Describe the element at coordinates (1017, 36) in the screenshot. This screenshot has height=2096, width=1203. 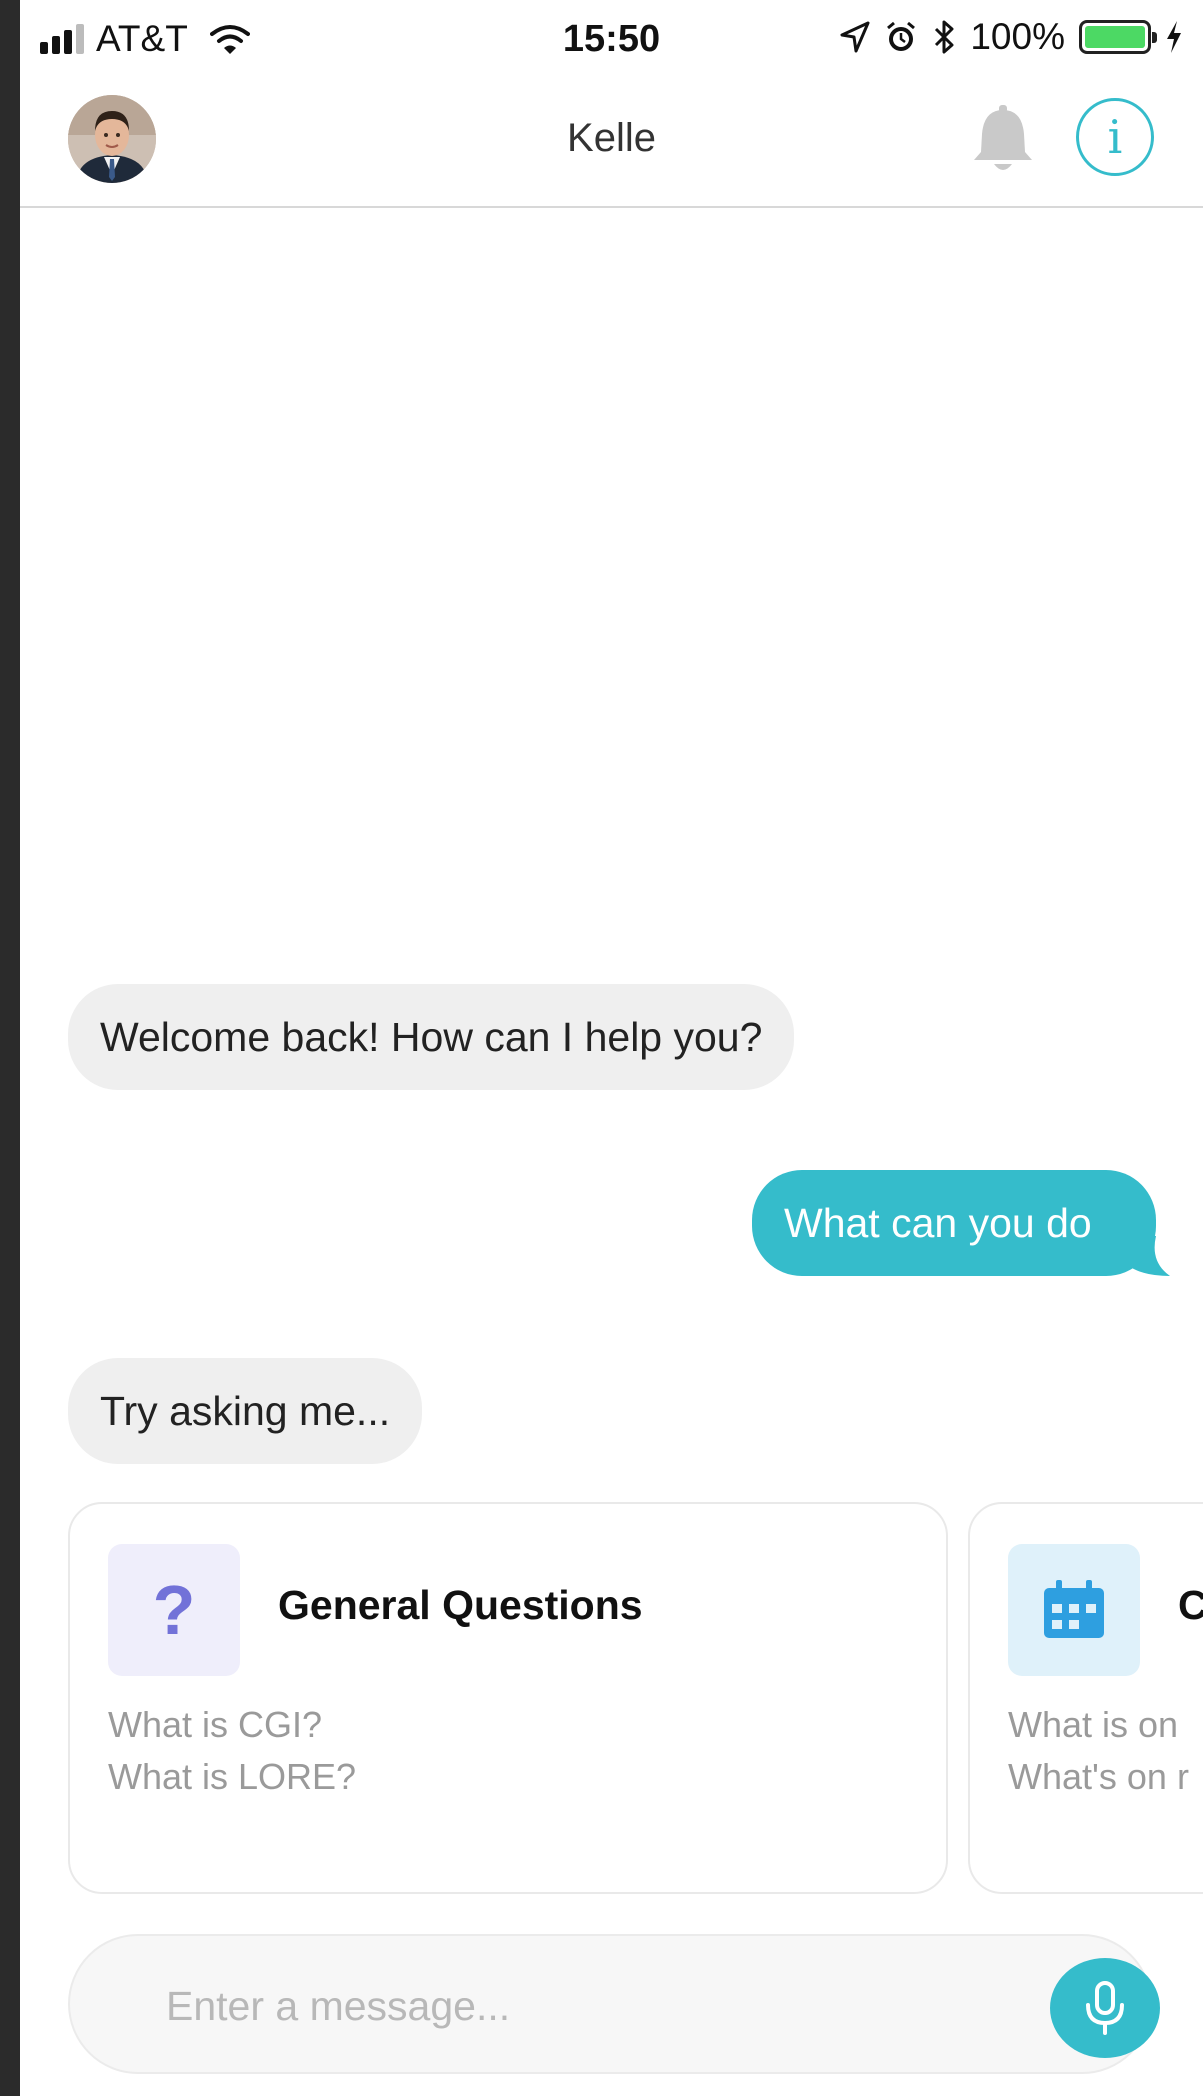
I see `battery-percent: 100%` at that location.